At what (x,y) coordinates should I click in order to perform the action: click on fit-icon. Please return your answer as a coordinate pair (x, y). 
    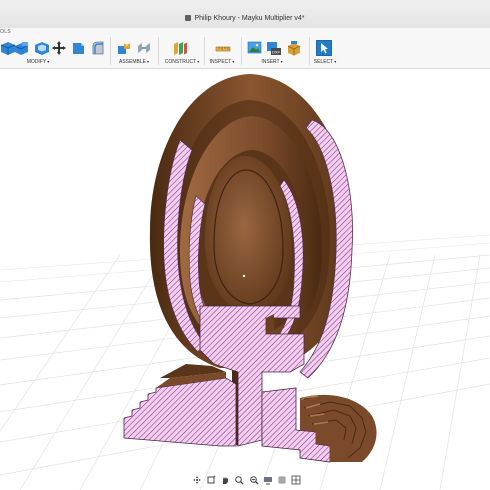
    Looking at the image, I should click on (254, 480).